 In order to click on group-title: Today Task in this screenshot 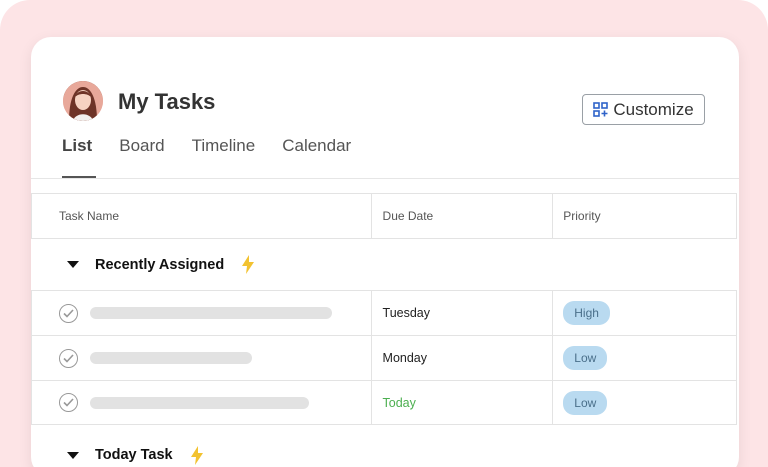, I will do `click(134, 455)`.